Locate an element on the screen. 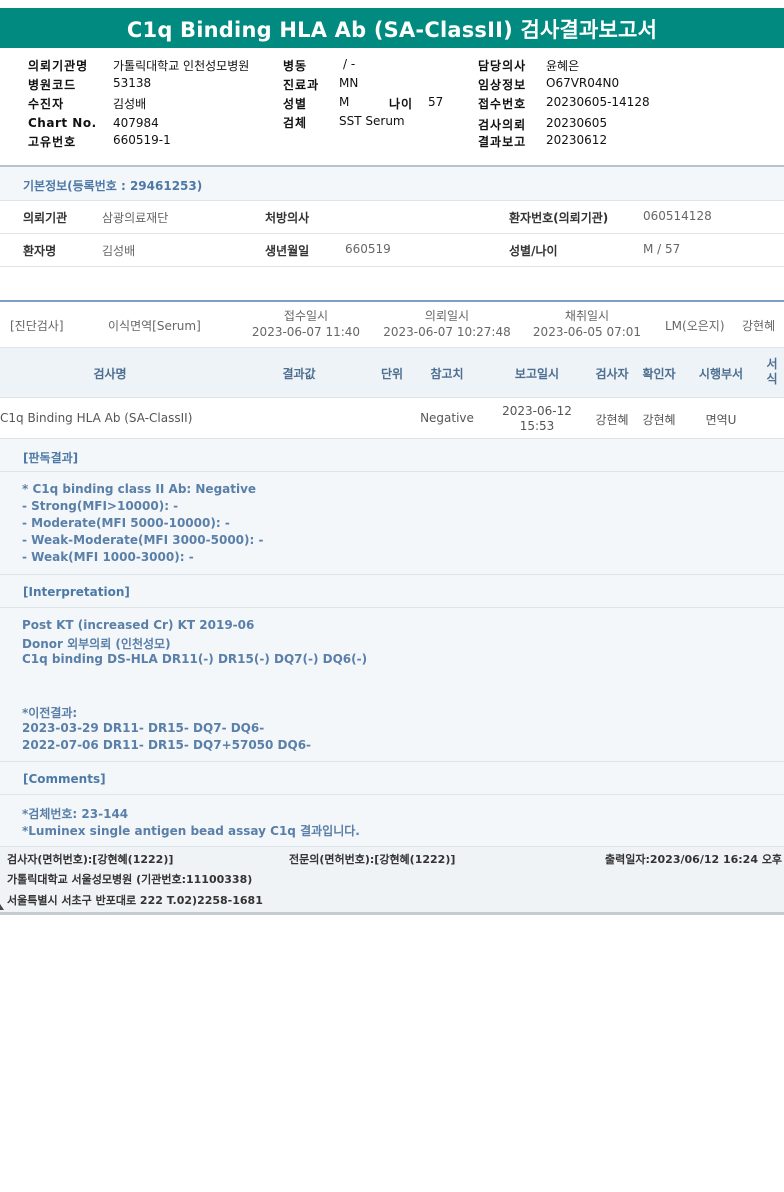 The width and height of the screenshot is (784, 1192). interpretation-heading-band: [Interpretation] is located at coordinates (392, 591).